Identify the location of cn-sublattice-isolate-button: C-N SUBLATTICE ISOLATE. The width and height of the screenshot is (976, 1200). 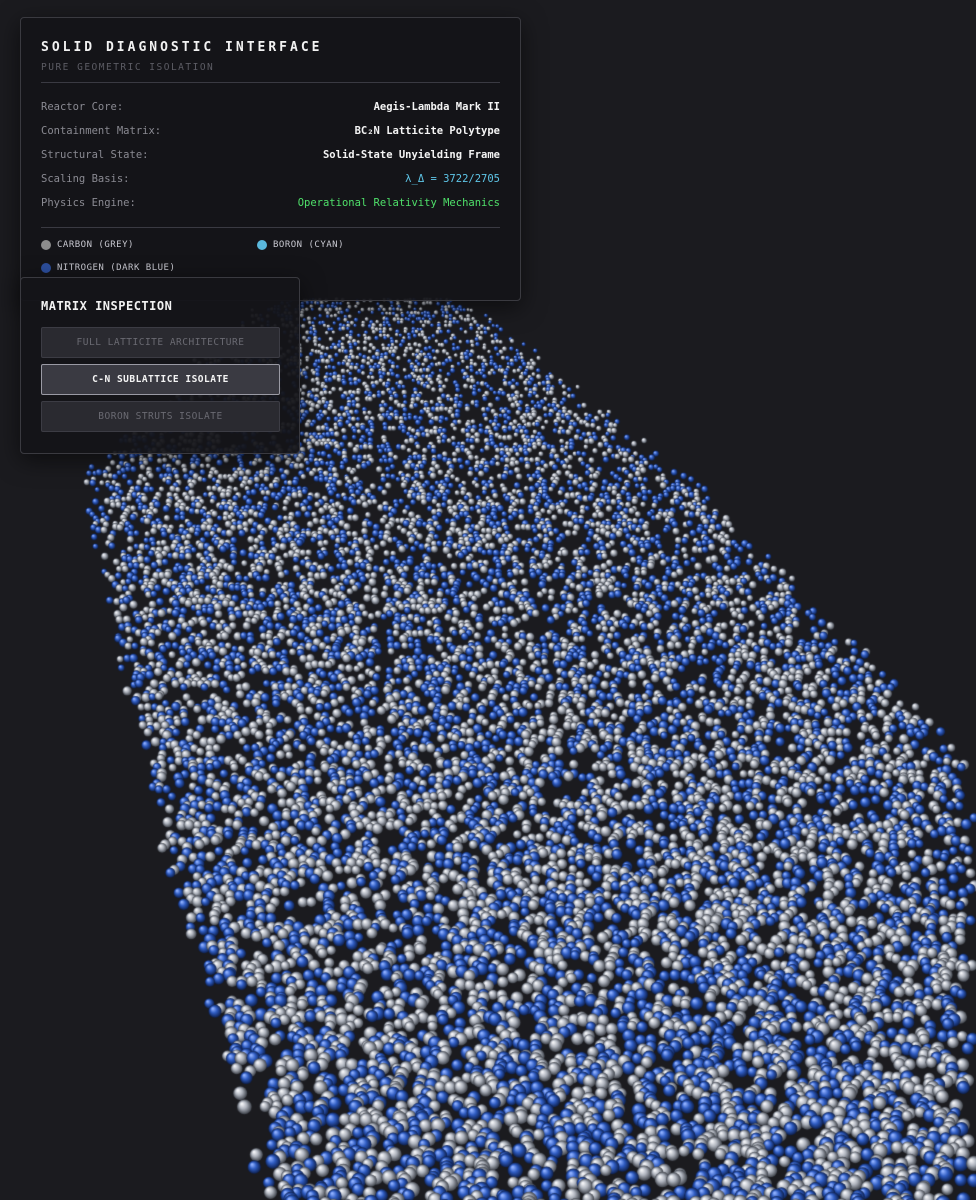
(160, 379).